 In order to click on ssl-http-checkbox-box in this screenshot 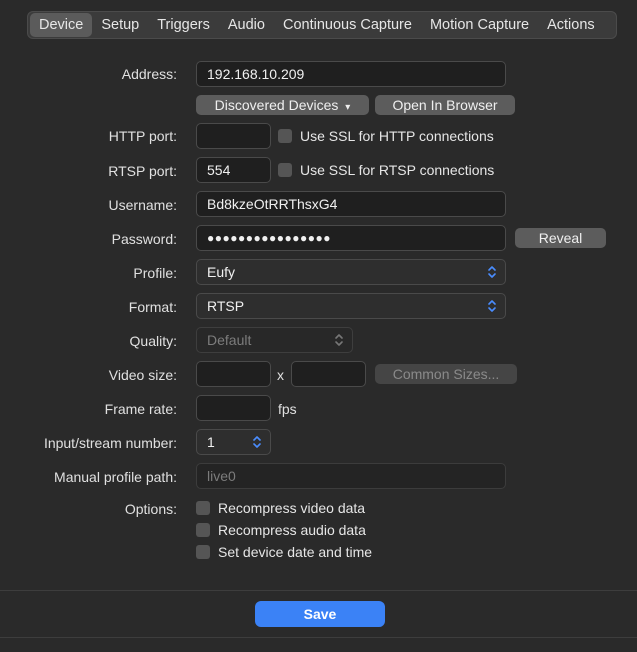, I will do `click(285, 136)`.